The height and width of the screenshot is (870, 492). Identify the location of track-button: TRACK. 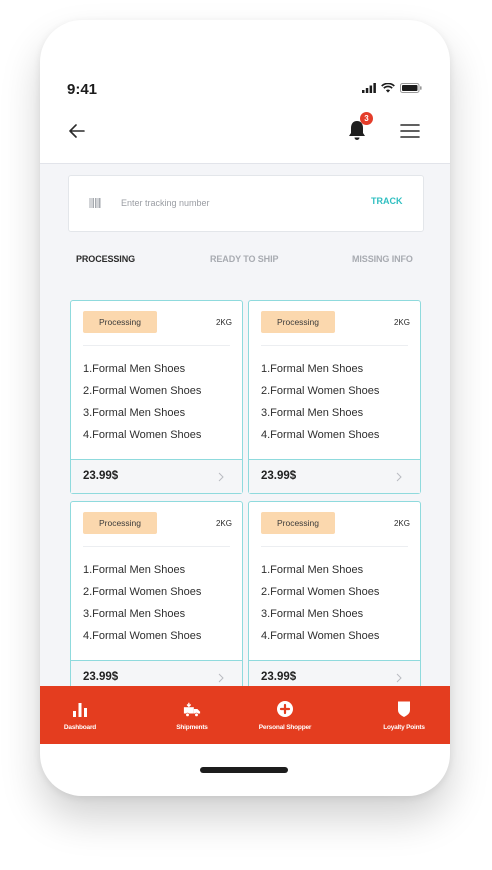
(387, 201).